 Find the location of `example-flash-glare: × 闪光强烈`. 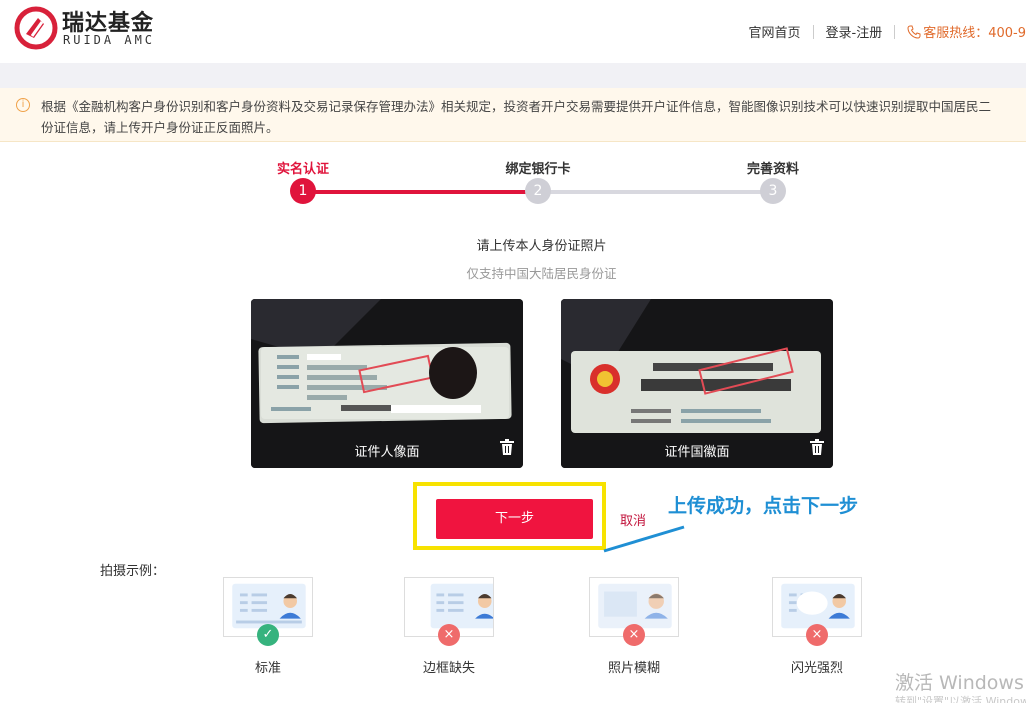

example-flash-glare: × 闪光强烈 is located at coordinates (817, 626).